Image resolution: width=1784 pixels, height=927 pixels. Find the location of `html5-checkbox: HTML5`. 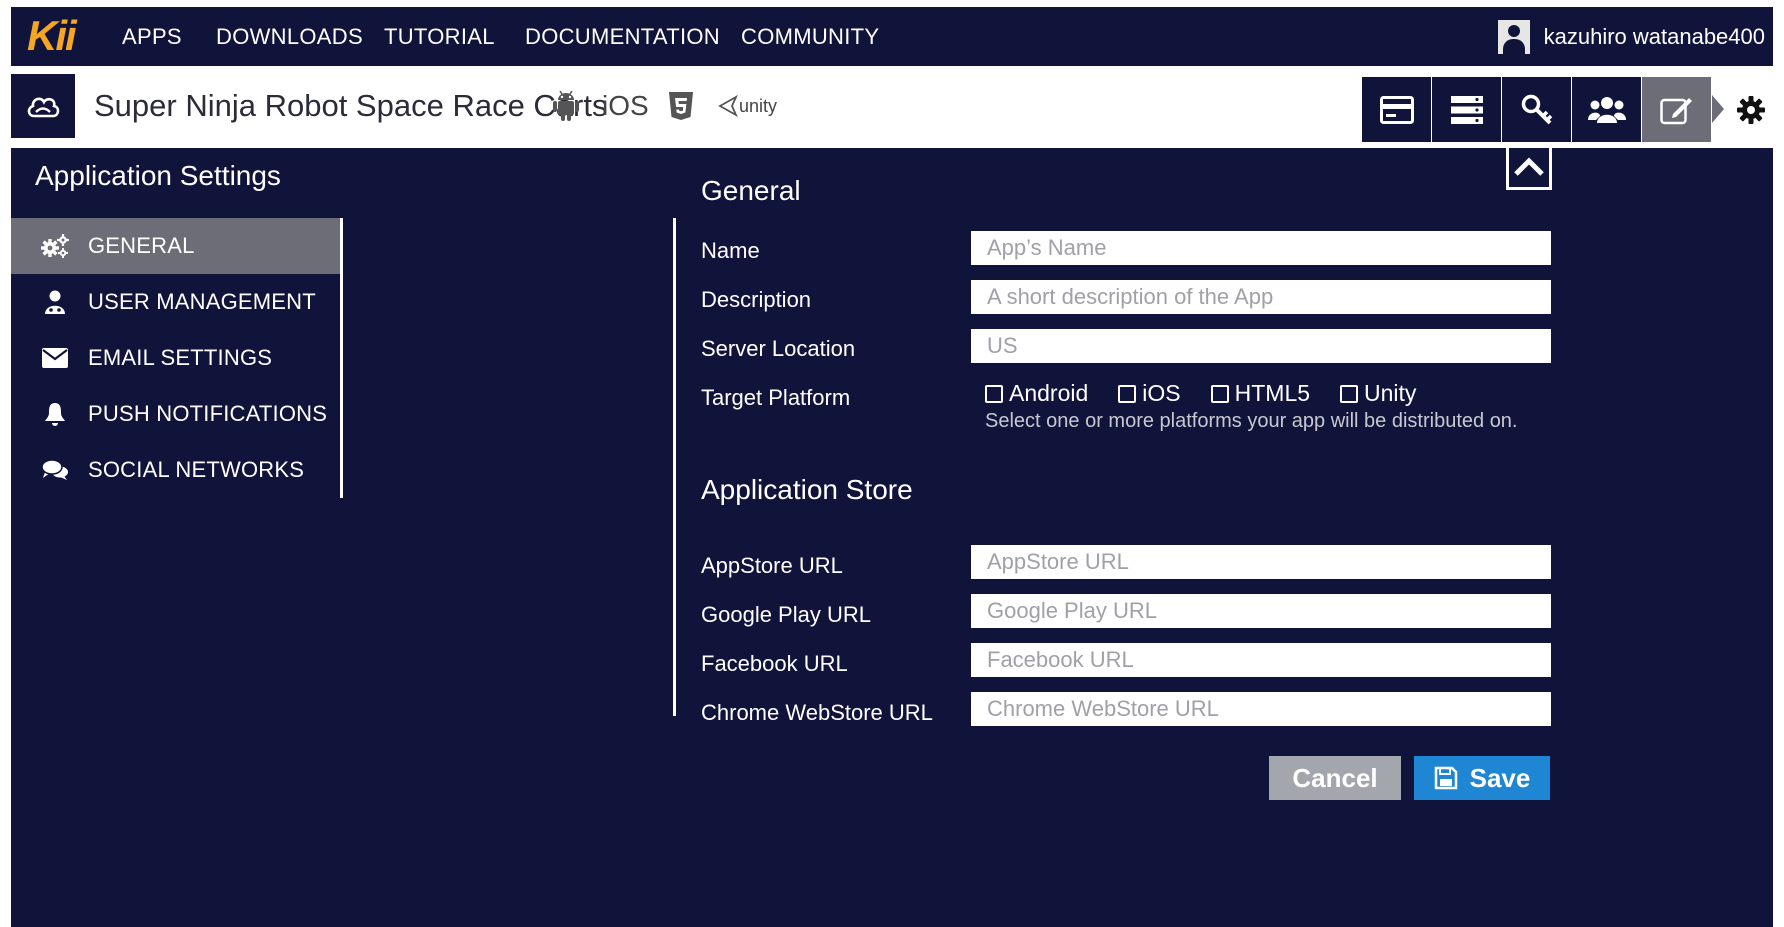

html5-checkbox: HTML5 is located at coordinates (1260, 393).